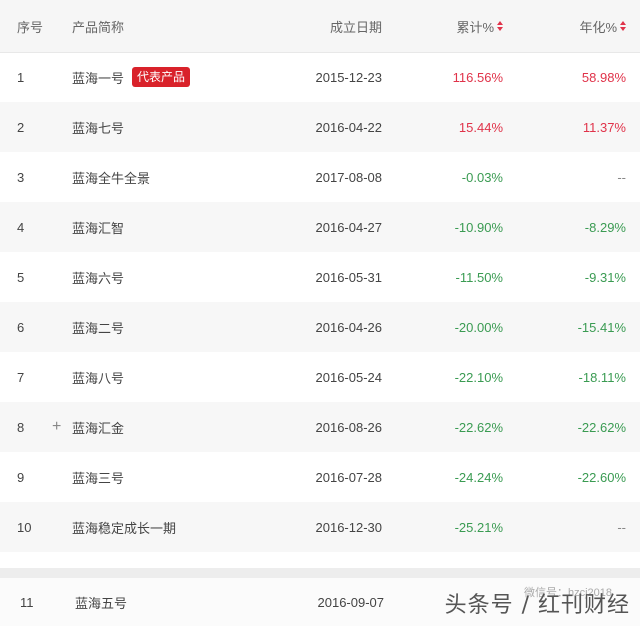  What do you see at coordinates (480, 127) in the screenshot?
I see `row-cumulative: 15.44%` at bounding box center [480, 127].